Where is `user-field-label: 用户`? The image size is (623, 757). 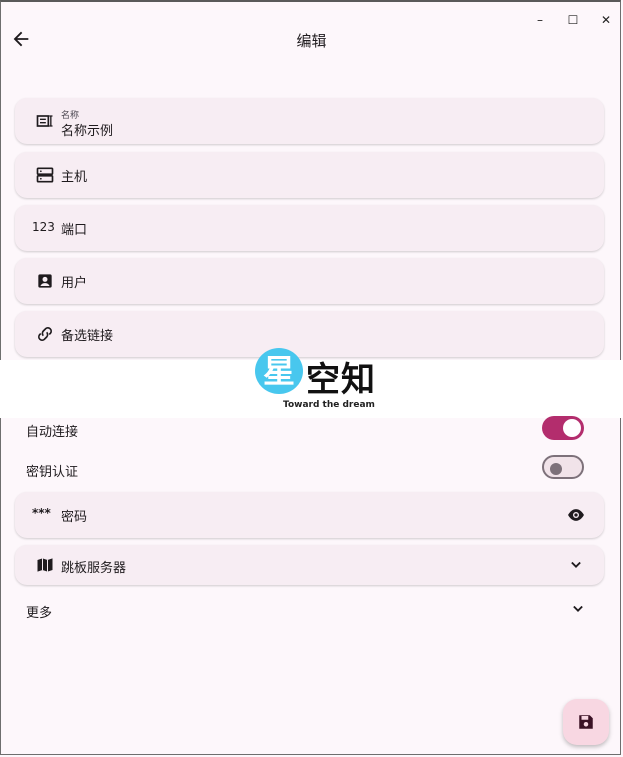
user-field-label: 用户 is located at coordinates (74, 283).